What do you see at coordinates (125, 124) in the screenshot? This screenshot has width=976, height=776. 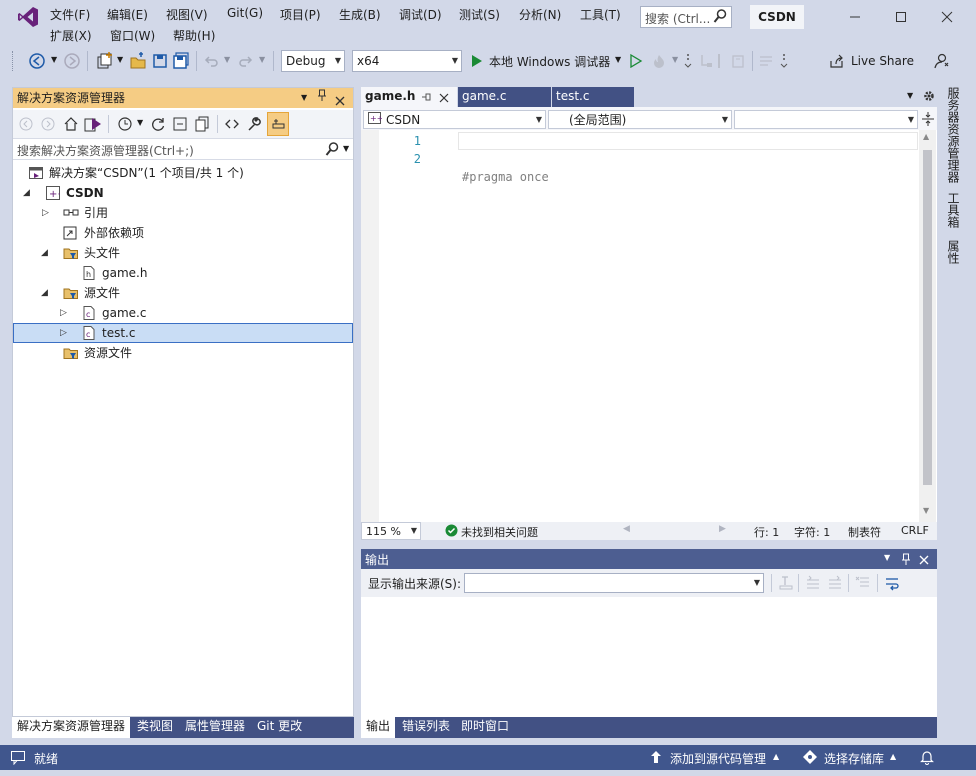 I see `pending-changes-filter-icon` at bounding box center [125, 124].